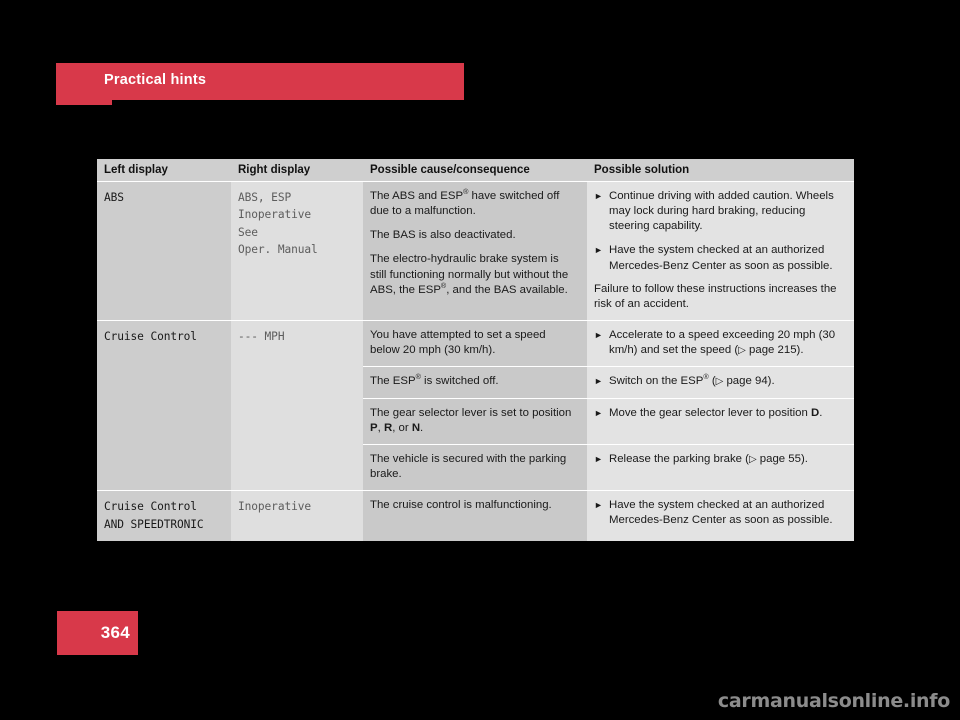 The height and width of the screenshot is (720, 960). What do you see at coordinates (164, 170) in the screenshot?
I see `column-header-left-display: Left display` at bounding box center [164, 170].